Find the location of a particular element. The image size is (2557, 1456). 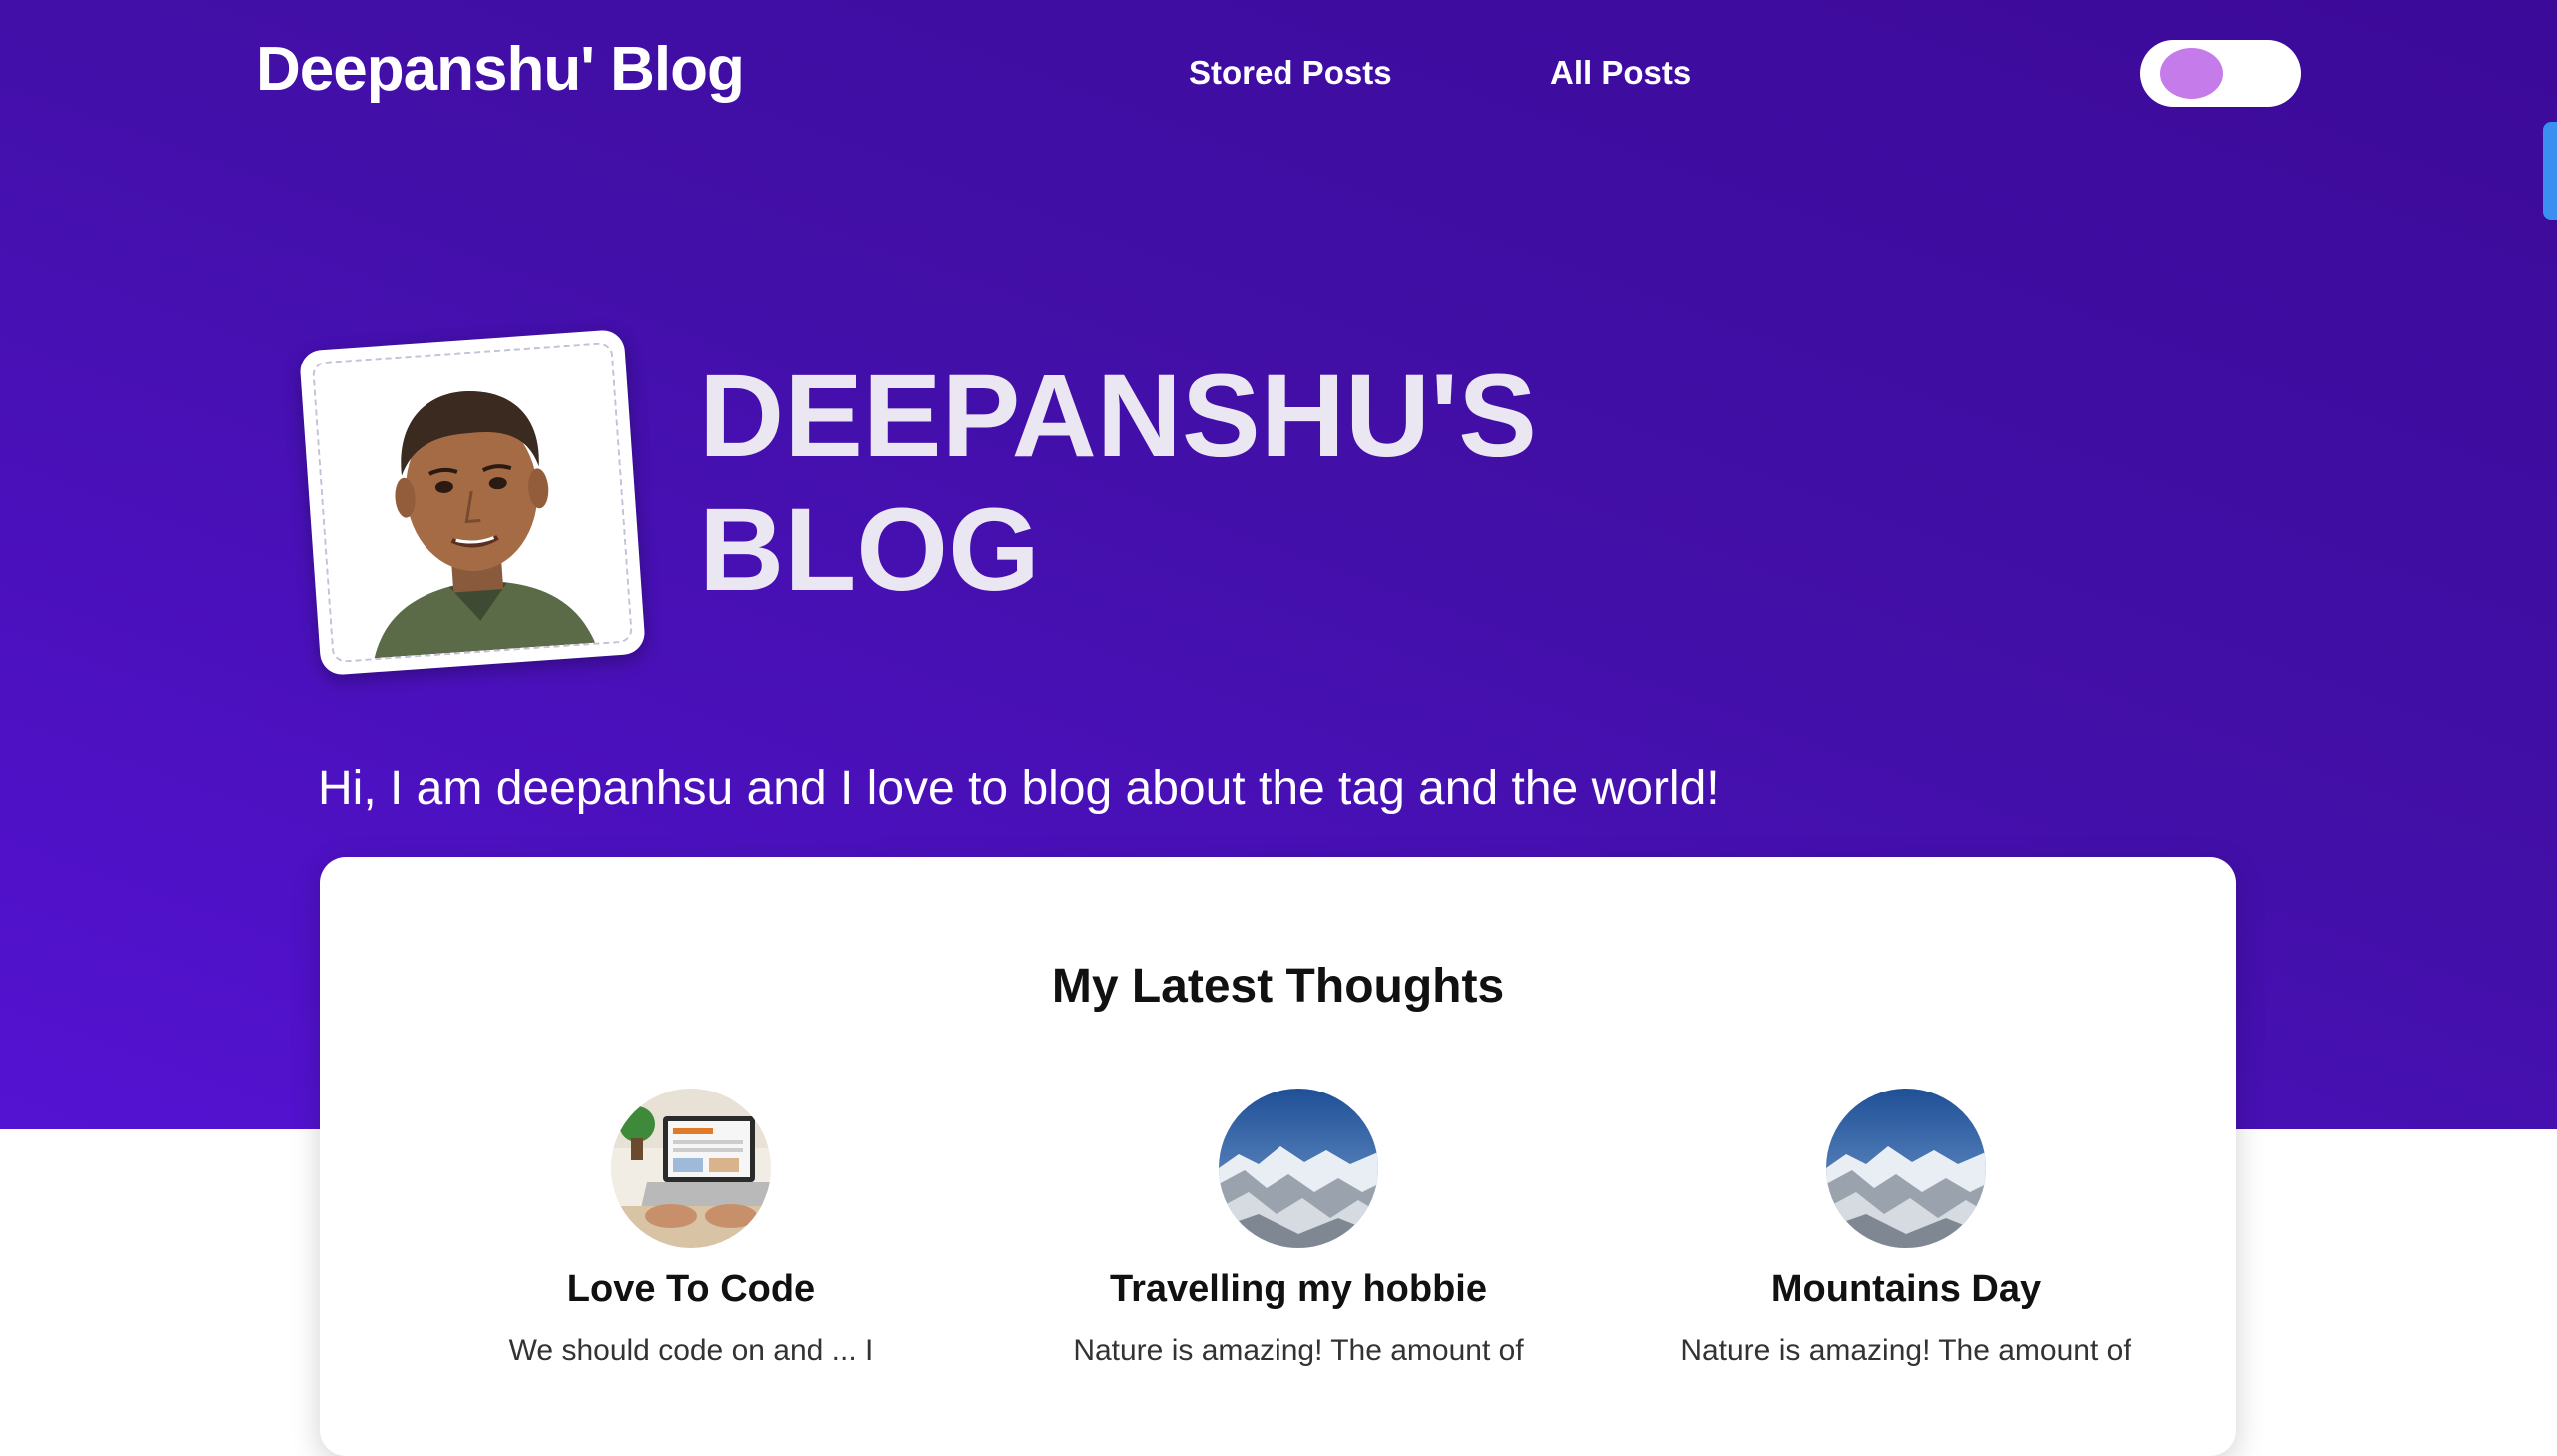

nav-stored-posts: Stored Posts is located at coordinates (1290, 73).